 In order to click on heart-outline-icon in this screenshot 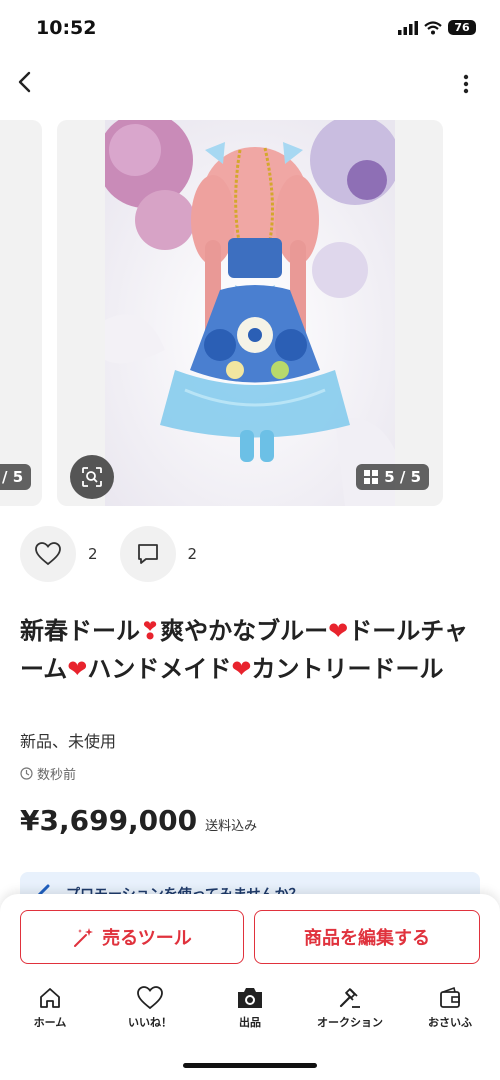, I will do `click(48, 554)`.